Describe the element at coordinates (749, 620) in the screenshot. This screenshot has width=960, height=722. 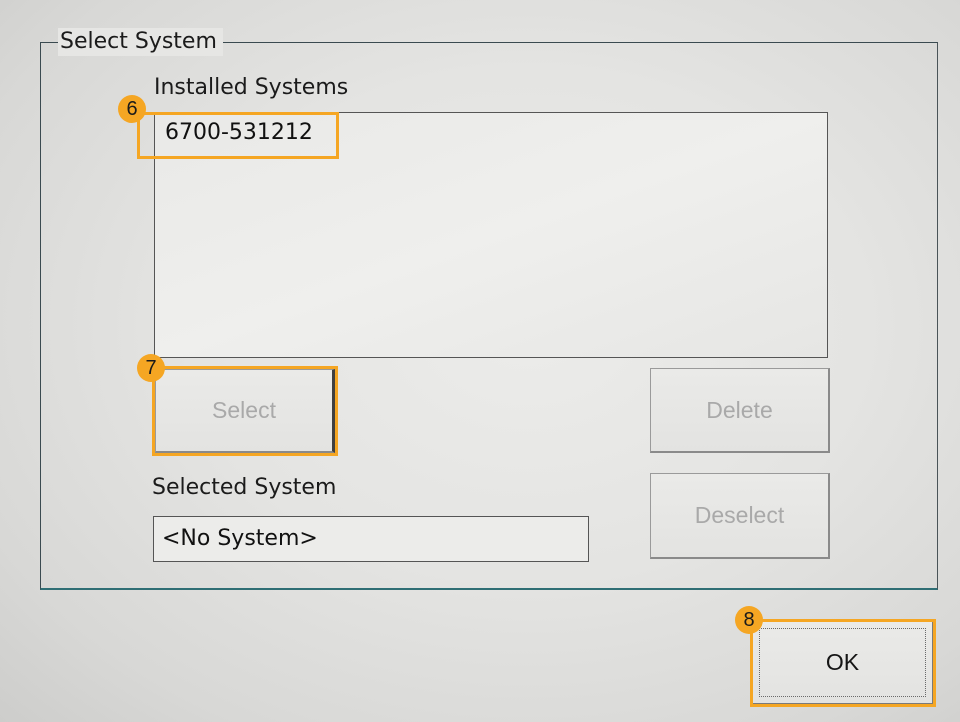
I see `annotation-badge-8: 8` at that location.